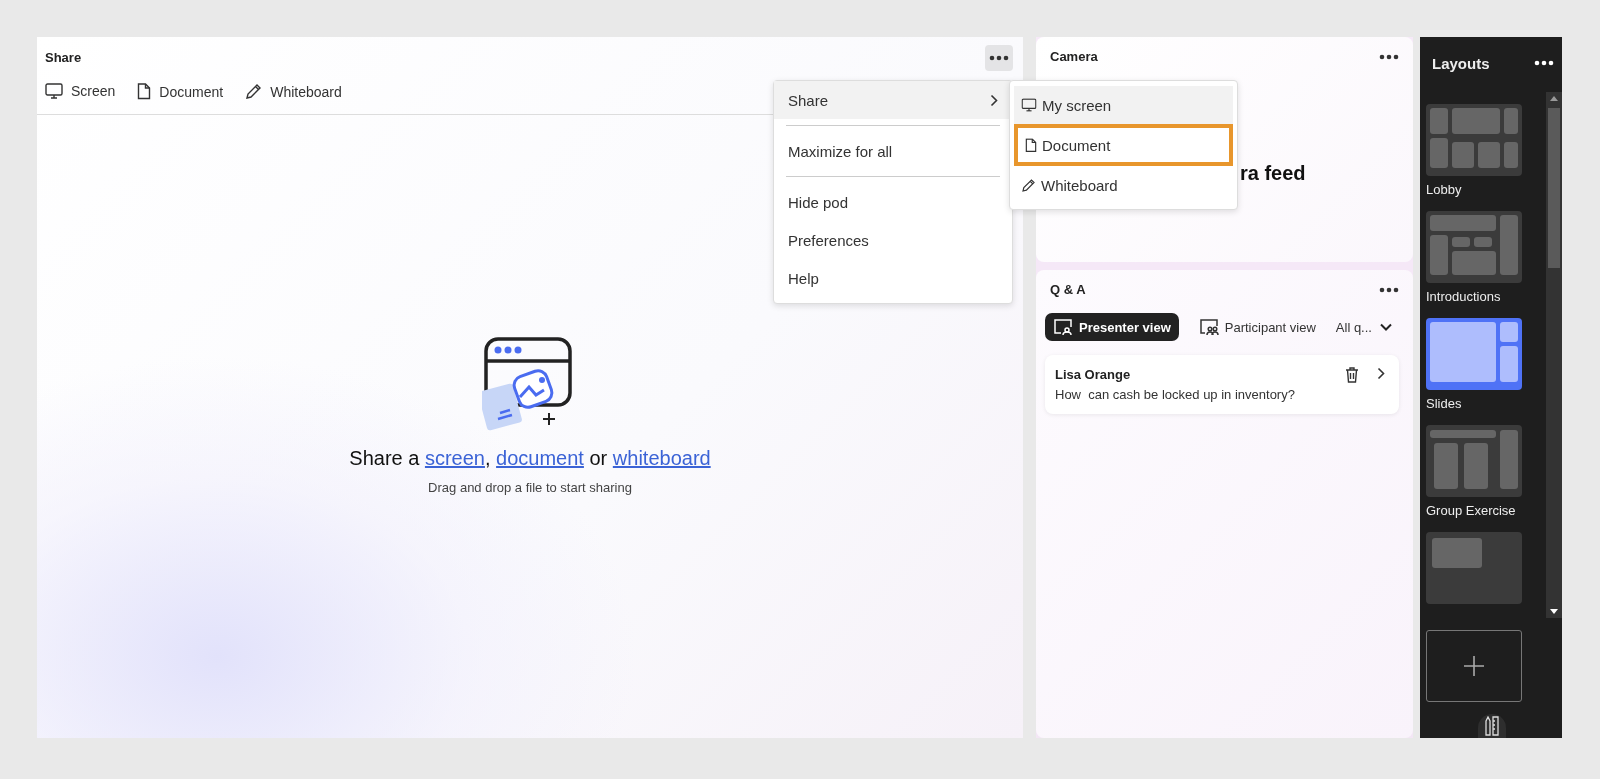 The image size is (1600, 779). What do you see at coordinates (540, 458) in the screenshot?
I see `share-link: document` at bounding box center [540, 458].